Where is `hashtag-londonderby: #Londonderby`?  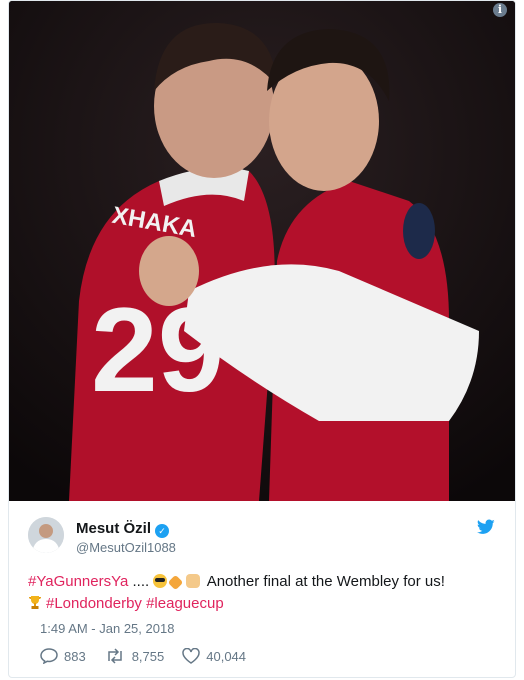 hashtag-londonderby: #Londonderby is located at coordinates (94, 603).